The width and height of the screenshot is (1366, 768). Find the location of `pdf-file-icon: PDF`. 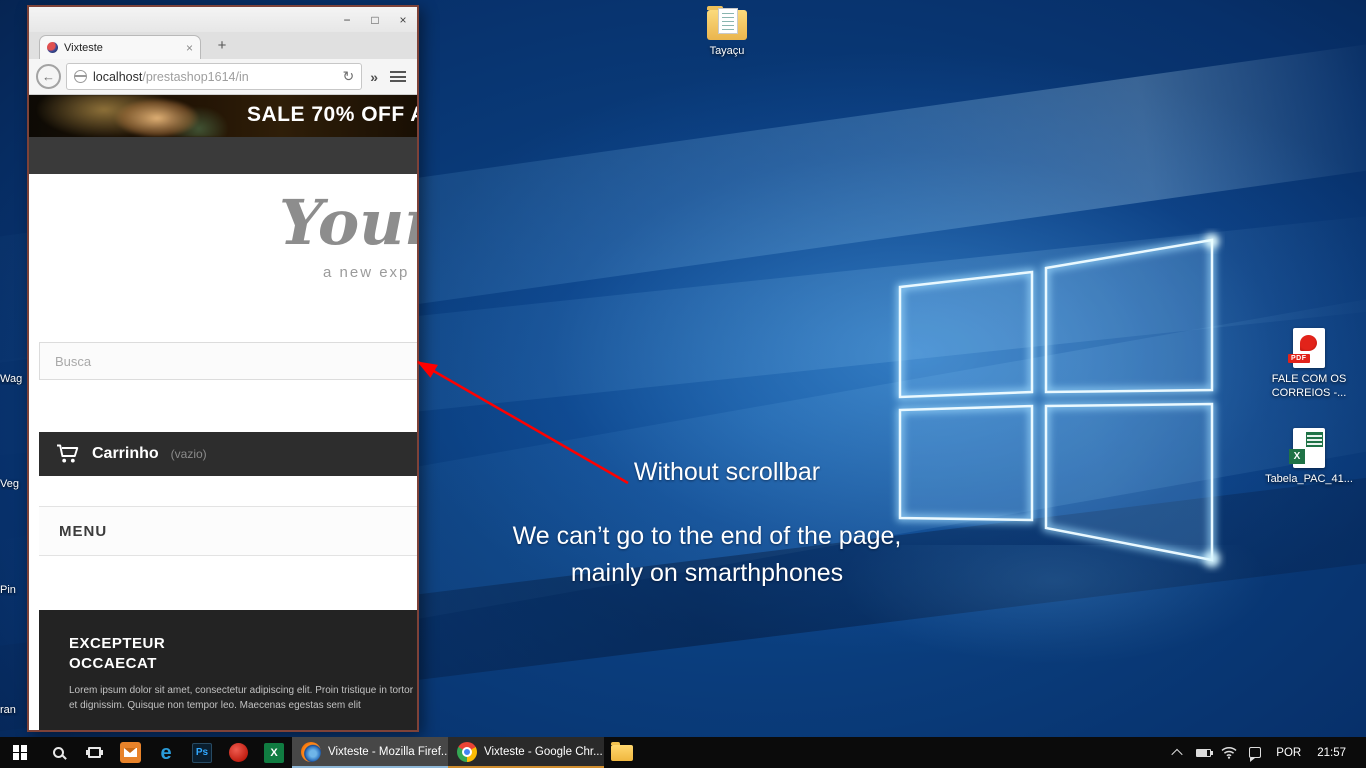

pdf-file-icon: PDF is located at coordinates (1306, 348).